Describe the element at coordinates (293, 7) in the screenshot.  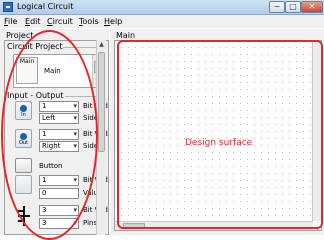
I see `maximize-button: □` at that location.